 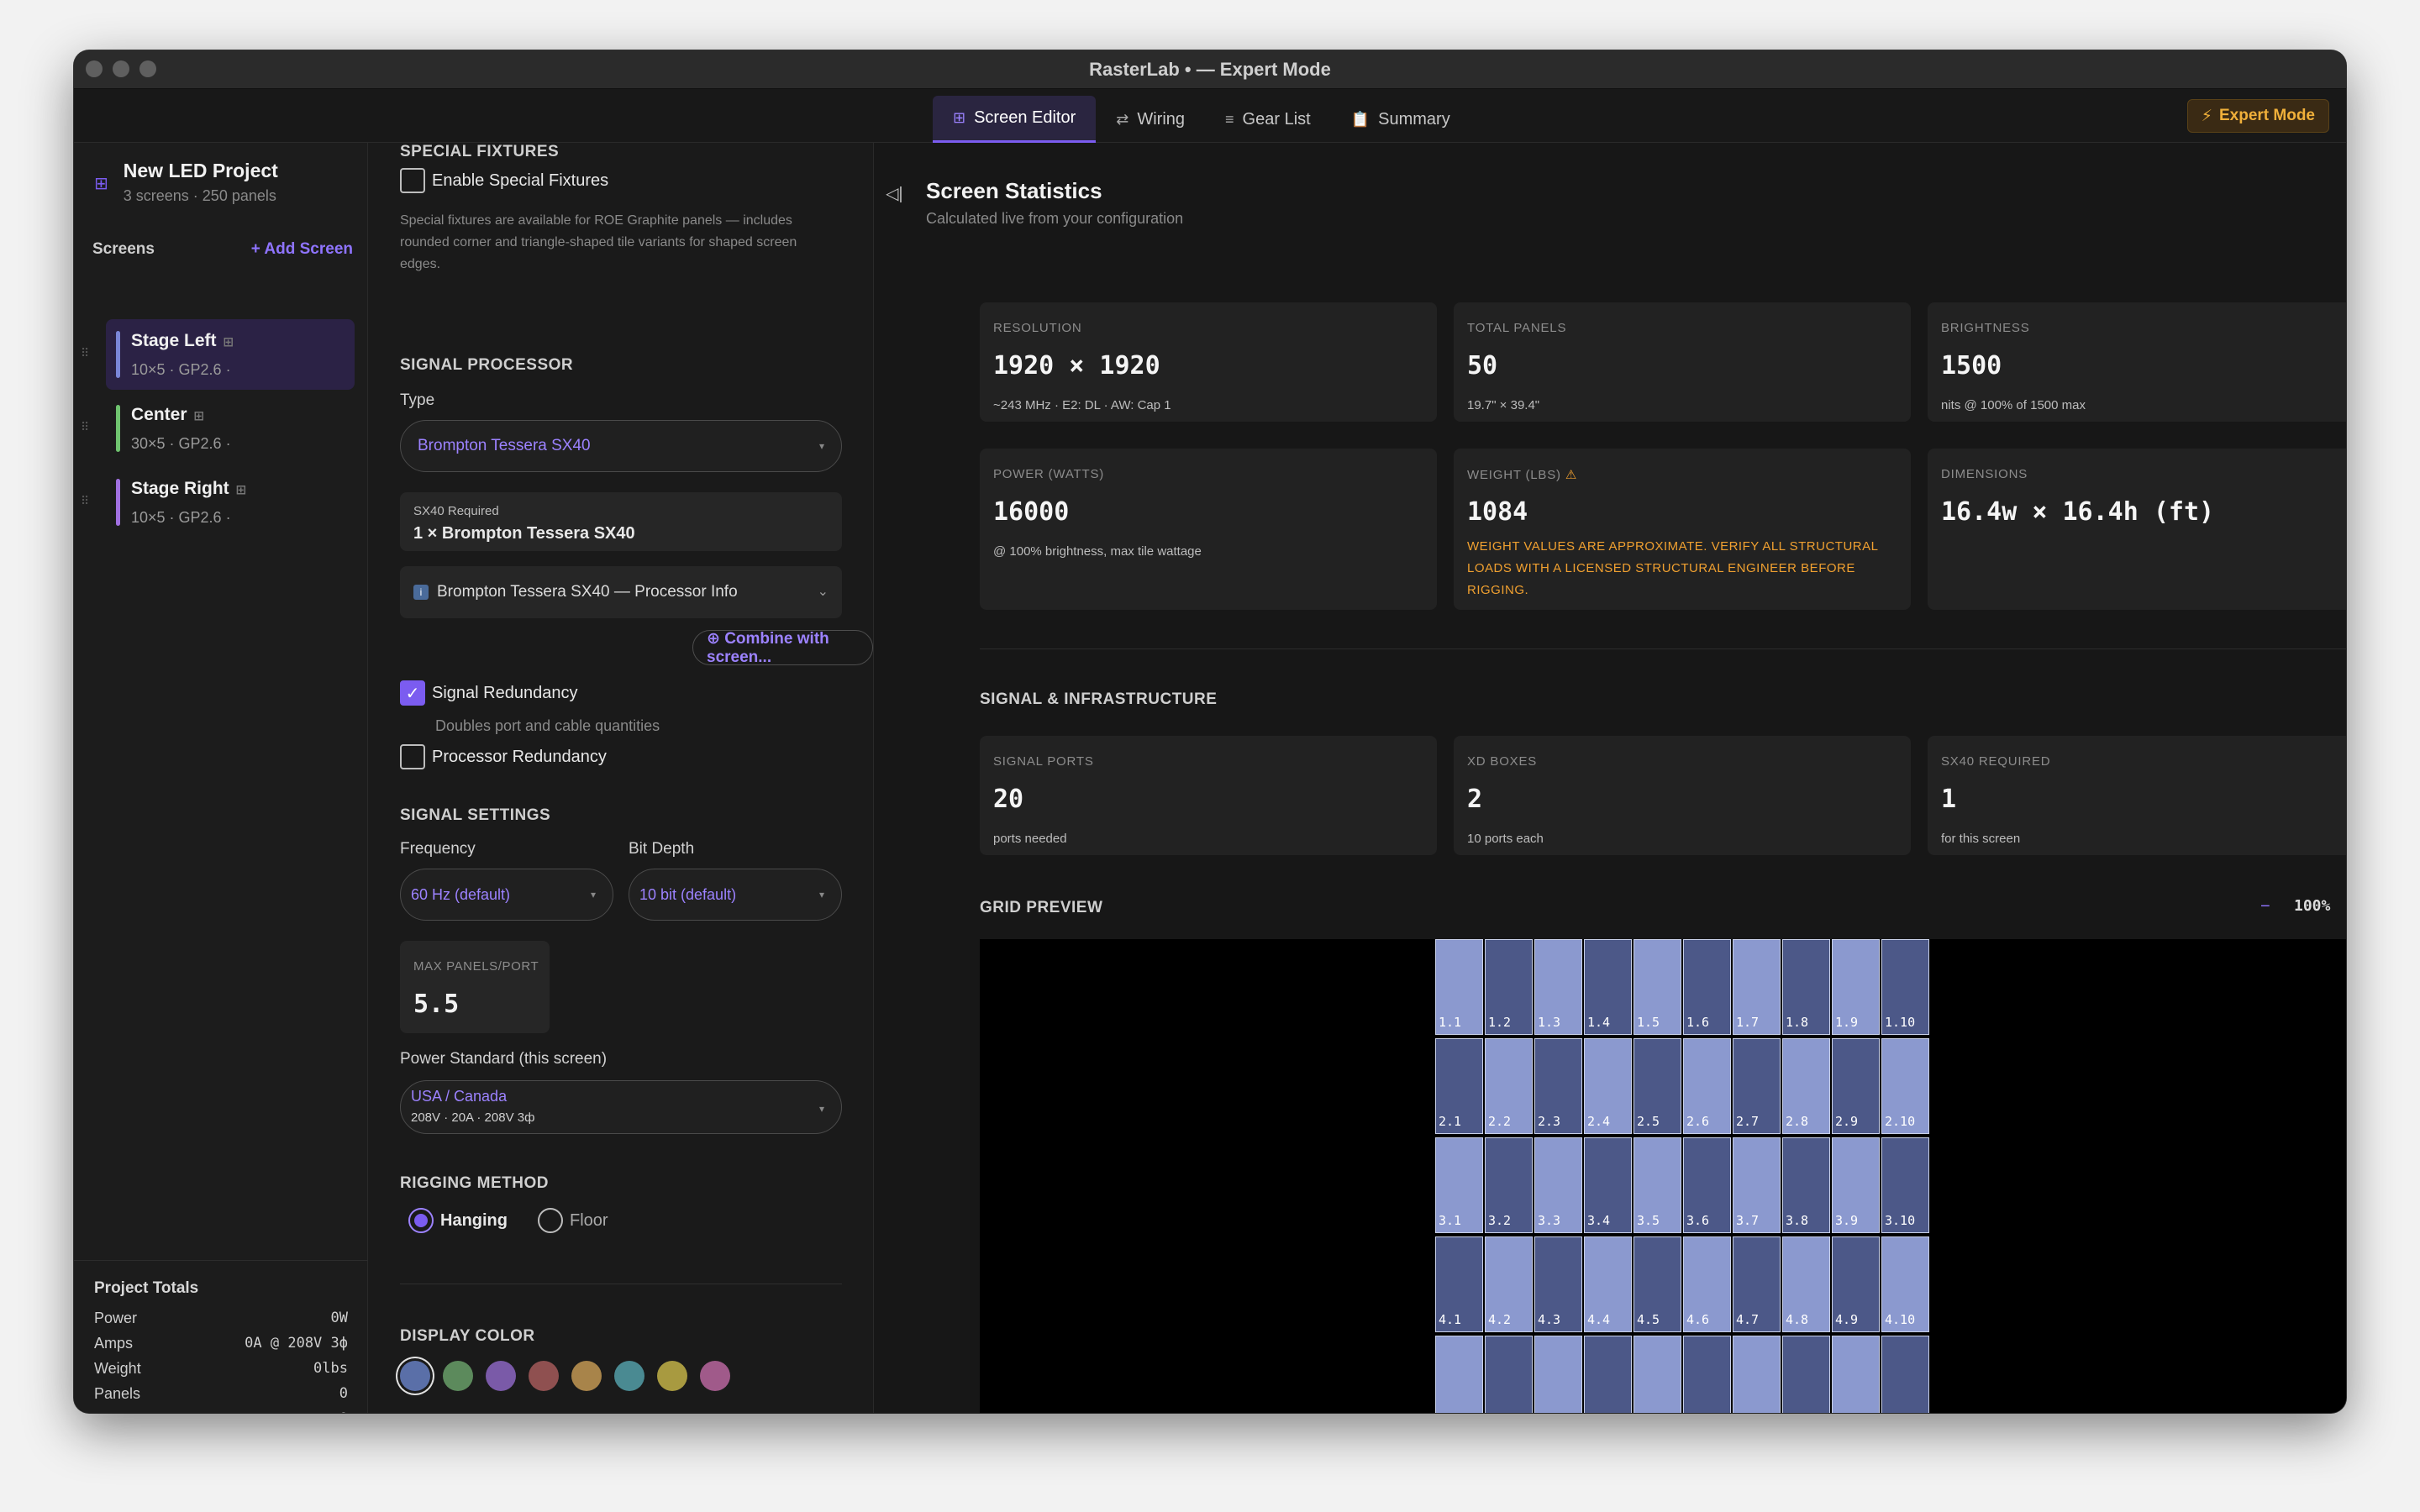 I want to click on project-header: ⊞ New LED Project 3 screens · 250 panels, so click(x=186, y=182).